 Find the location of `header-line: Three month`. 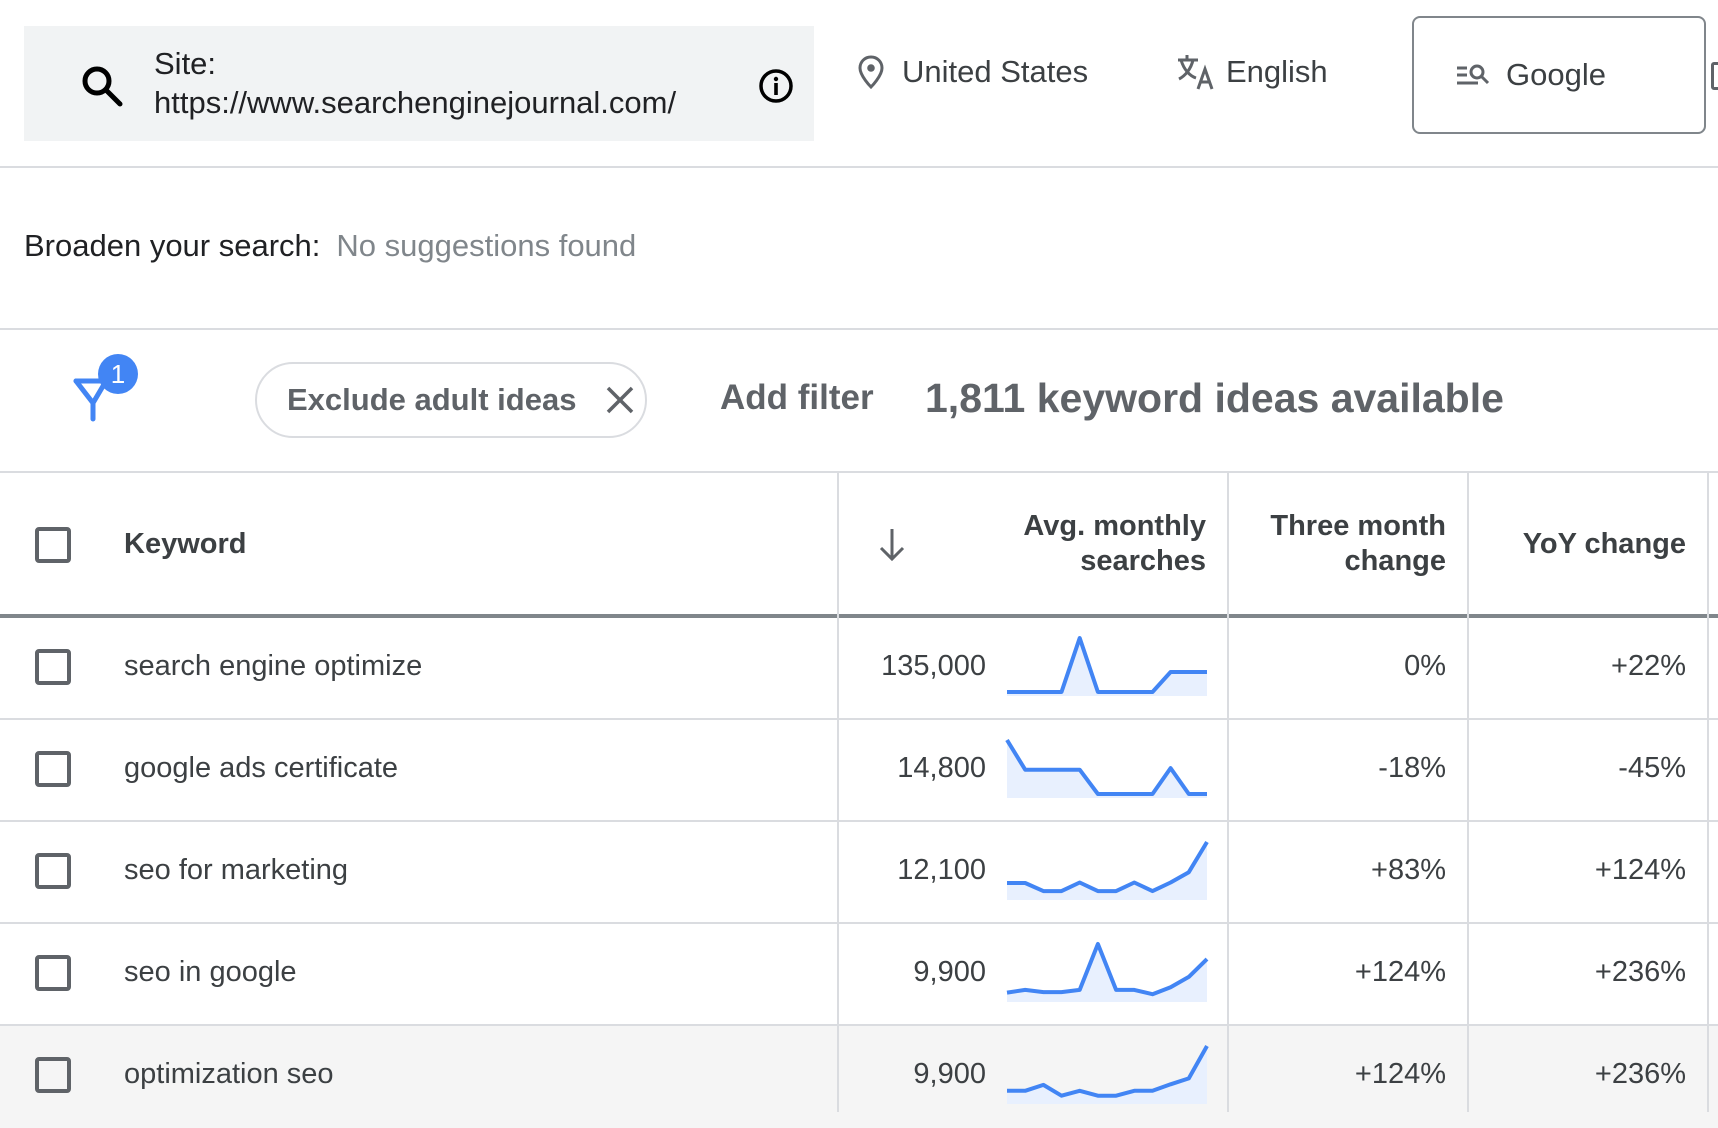

header-line: Three month is located at coordinates (1358, 526).